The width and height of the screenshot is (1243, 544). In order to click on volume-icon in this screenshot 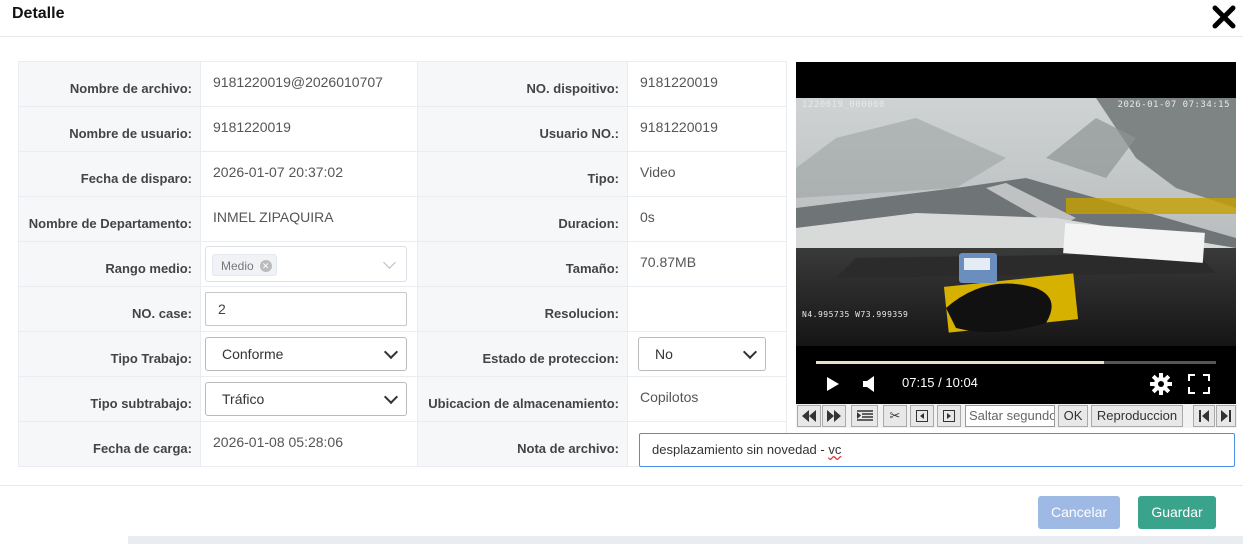, I will do `click(869, 386)`.